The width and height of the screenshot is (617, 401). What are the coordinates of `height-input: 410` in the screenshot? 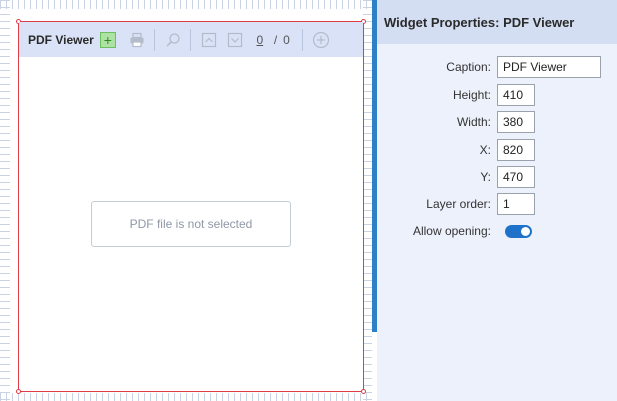 It's located at (516, 95).